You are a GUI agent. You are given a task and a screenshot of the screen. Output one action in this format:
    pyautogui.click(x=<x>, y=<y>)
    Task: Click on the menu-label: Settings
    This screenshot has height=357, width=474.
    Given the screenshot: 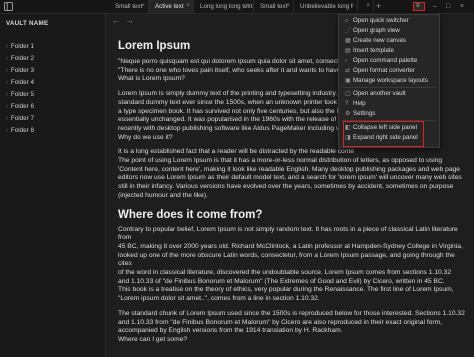 What is the action you would take?
    pyautogui.click(x=364, y=113)
    